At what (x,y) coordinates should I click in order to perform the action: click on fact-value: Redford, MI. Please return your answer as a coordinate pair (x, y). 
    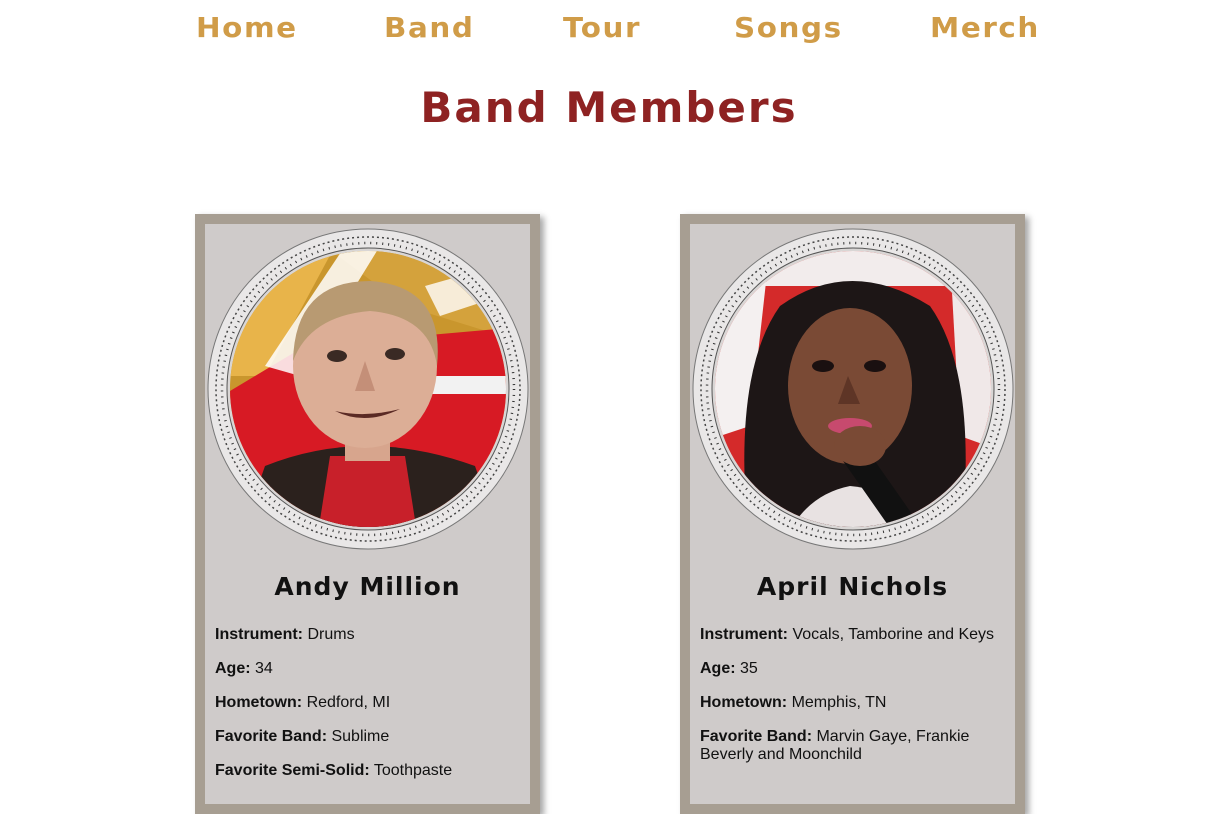
    Looking at the image, I should click on (348, 702).